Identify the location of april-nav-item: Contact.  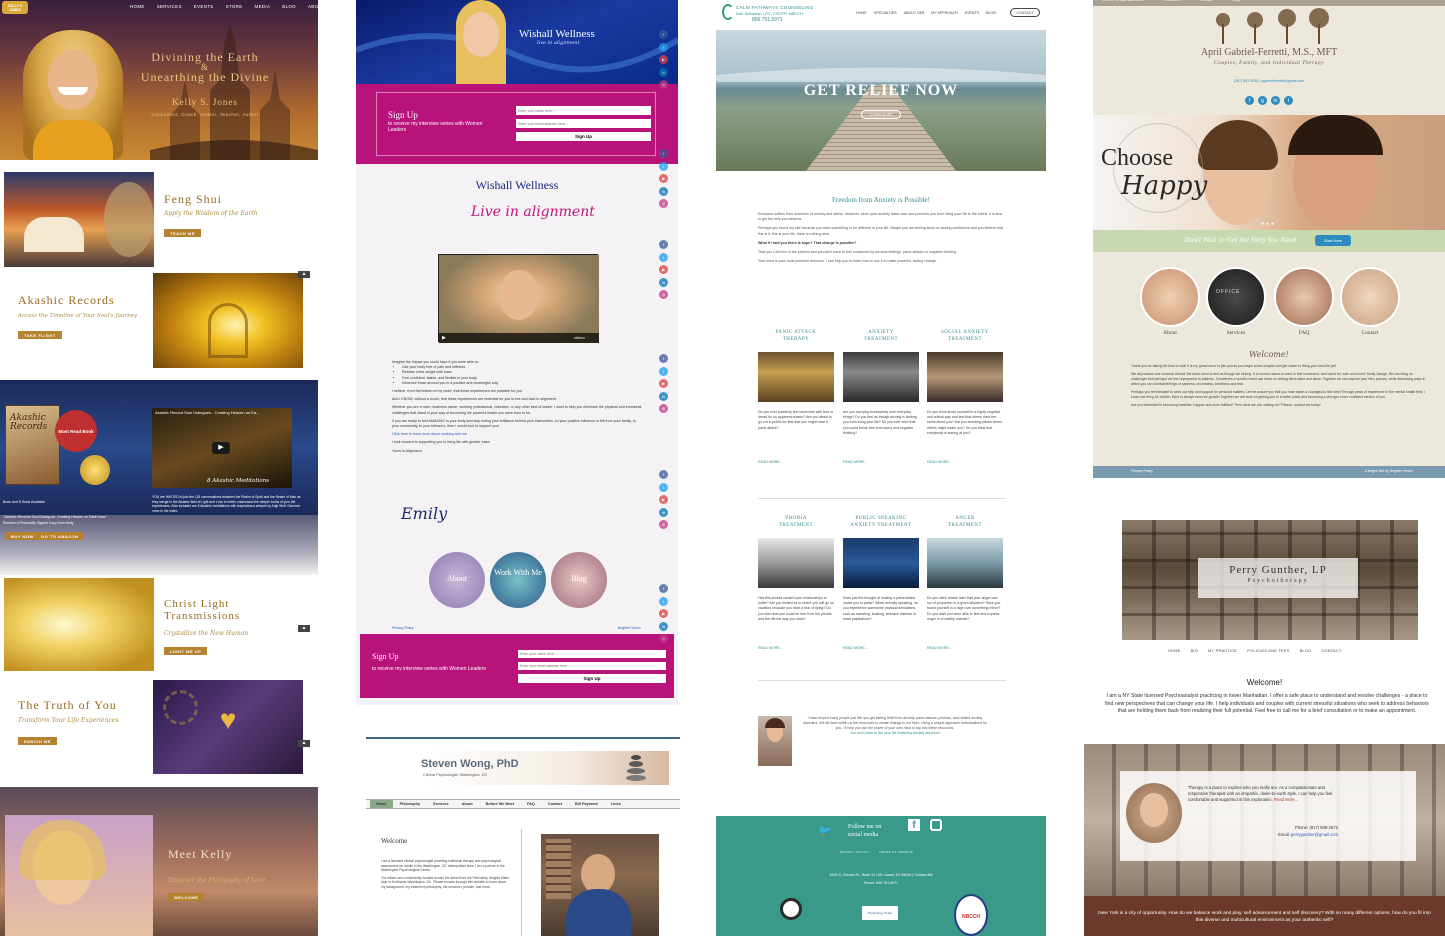
(1207, 1).